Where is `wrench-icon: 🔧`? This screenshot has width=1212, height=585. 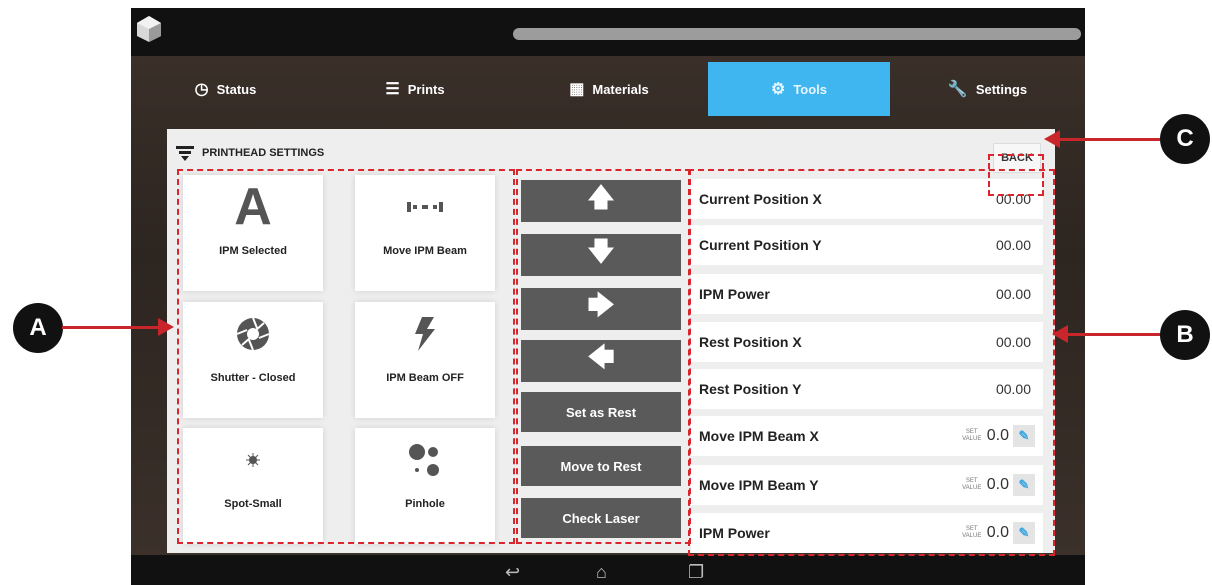
wrench-icon: 🔧 is located at coordinates (957, 89).